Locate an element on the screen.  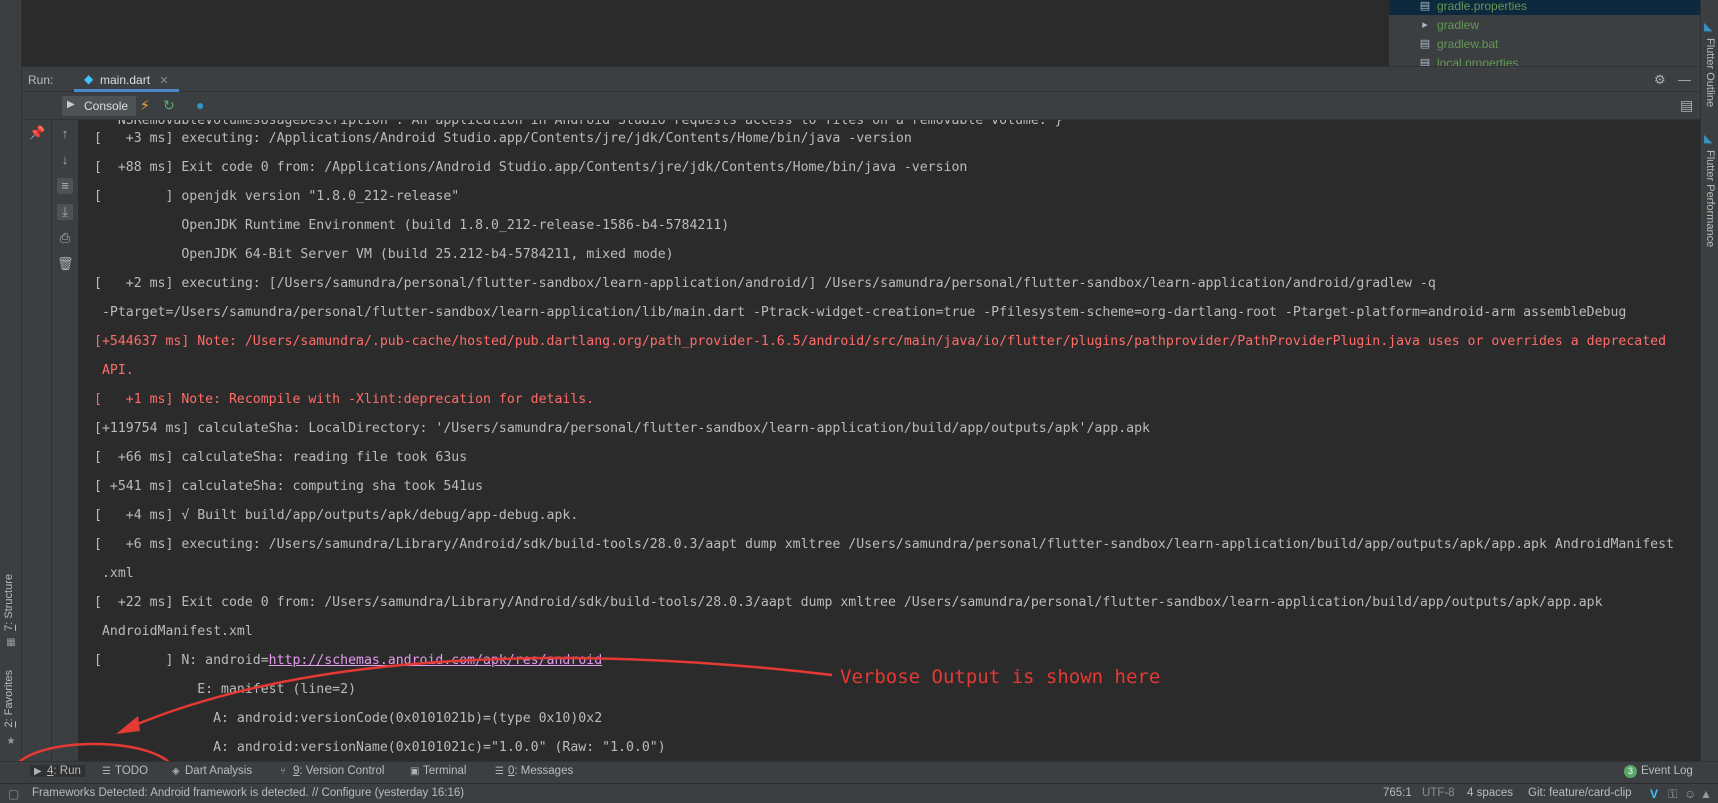
notifications-icon: ▲ is located at coordinates (1706, 794).